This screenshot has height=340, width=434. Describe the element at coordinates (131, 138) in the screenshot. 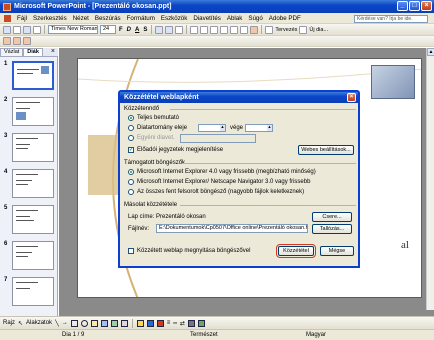

I see `custom-show-radio` at that location.